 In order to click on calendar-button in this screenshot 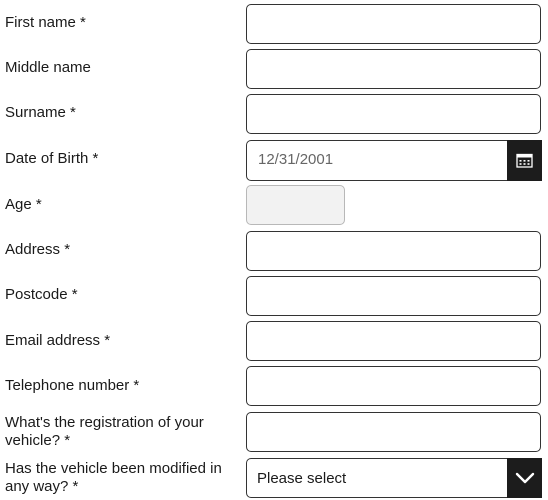, I will do `click(524, 160)`.